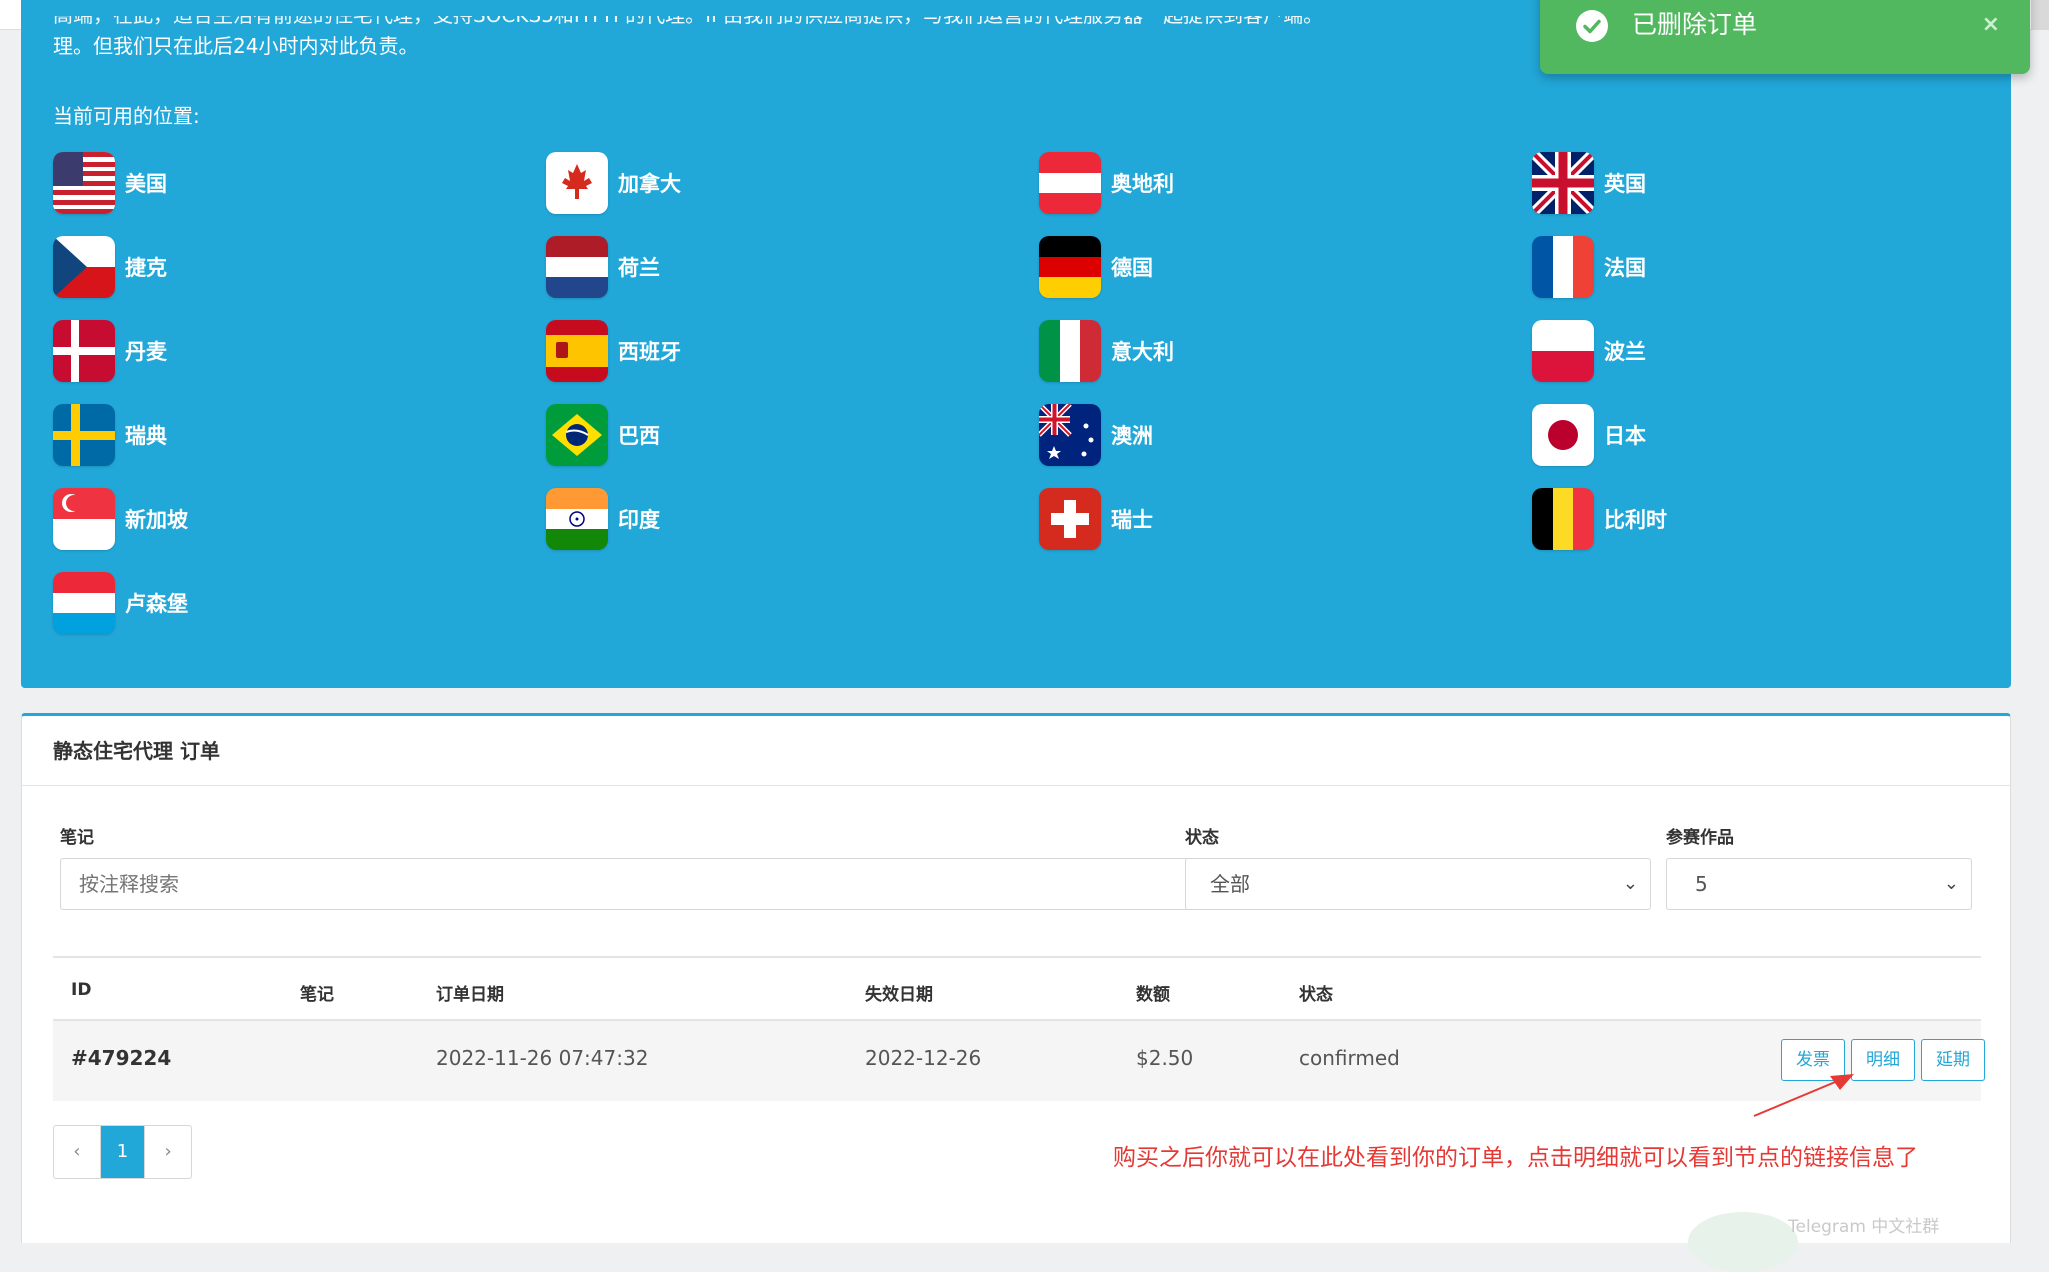 Image resolution: width=2049 pixels, height=1272 pixels. I want to click on country-item-br: 巴西, so click(603, 435).